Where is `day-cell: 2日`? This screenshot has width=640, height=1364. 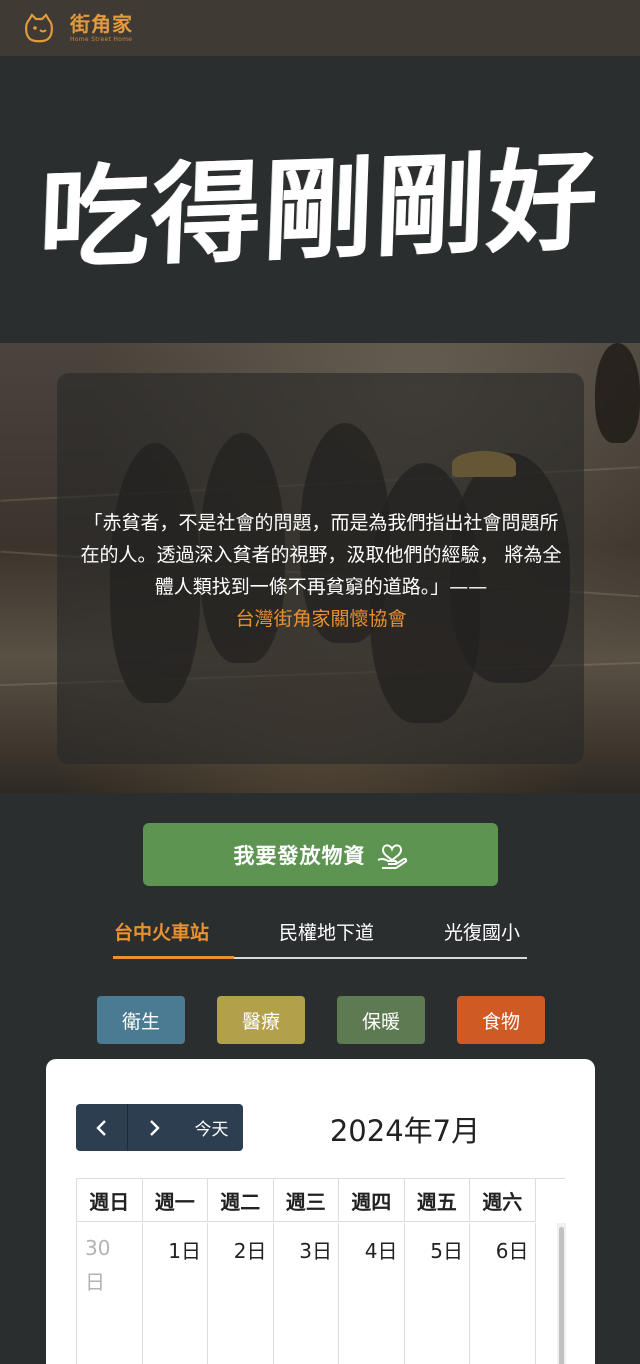 day-cell: 2日 is located at coordinates (241, 1293).